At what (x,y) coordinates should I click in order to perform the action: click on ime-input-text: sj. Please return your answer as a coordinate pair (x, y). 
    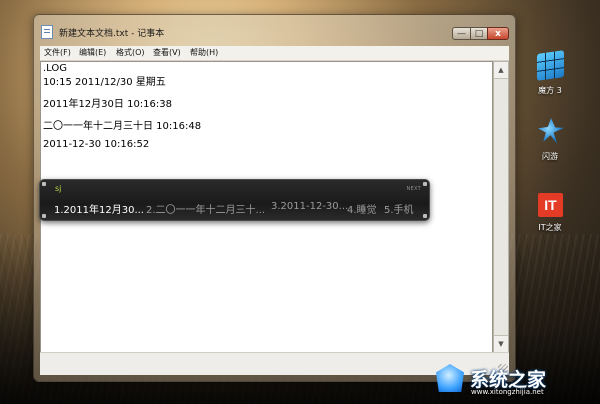
    Looking at the image, I should click on (58, 188).